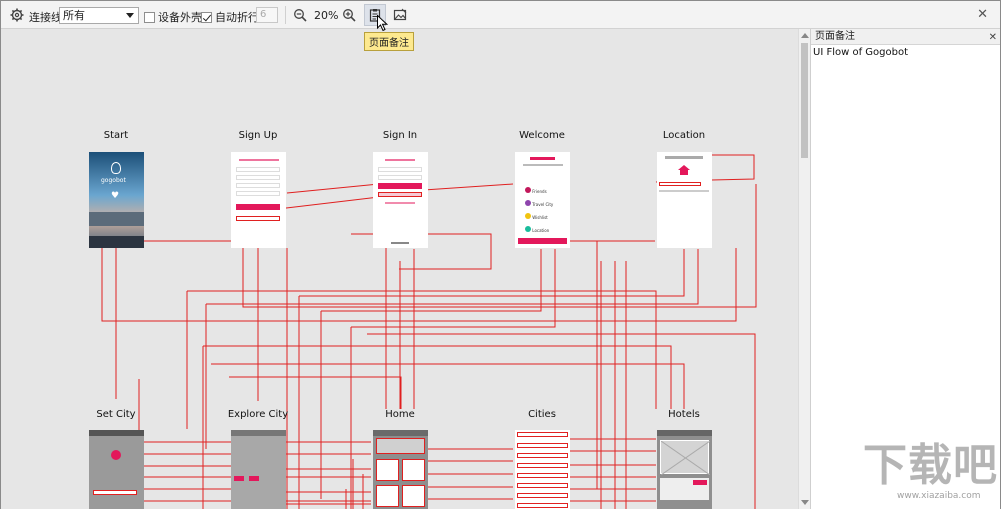 This screenshot has width=1001, height=509. I want to click on explorecity-nav, so click(258, 433).